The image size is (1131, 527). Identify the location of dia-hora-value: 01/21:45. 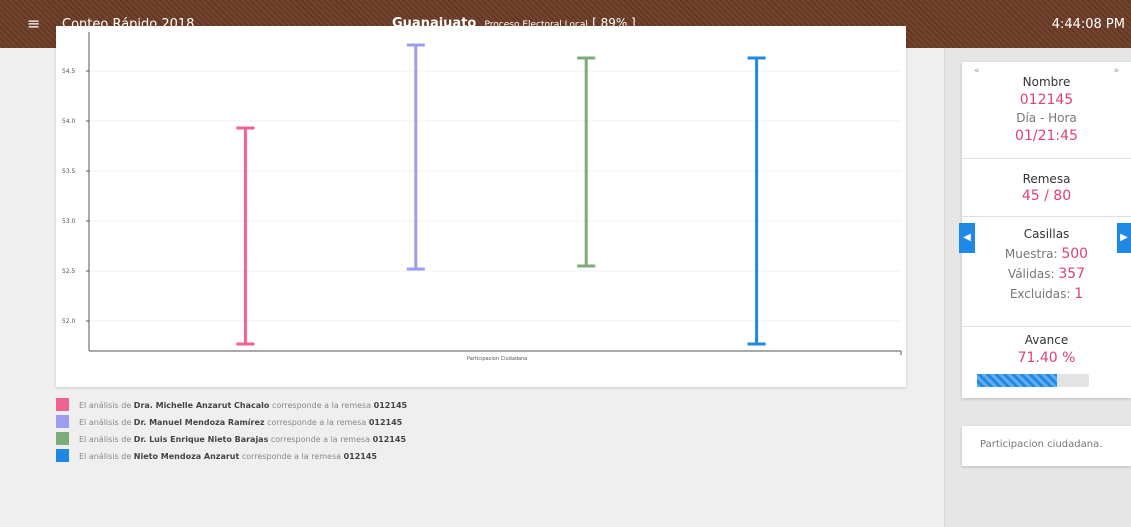
(1046, 136).